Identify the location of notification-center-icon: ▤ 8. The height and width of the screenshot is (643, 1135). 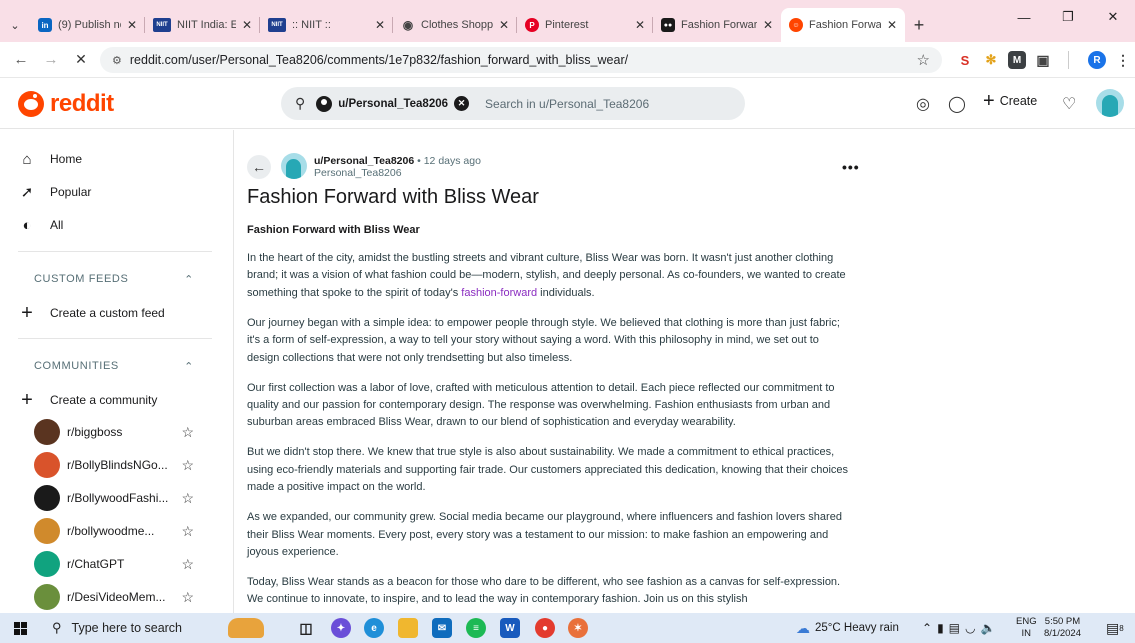
(1115, 628).